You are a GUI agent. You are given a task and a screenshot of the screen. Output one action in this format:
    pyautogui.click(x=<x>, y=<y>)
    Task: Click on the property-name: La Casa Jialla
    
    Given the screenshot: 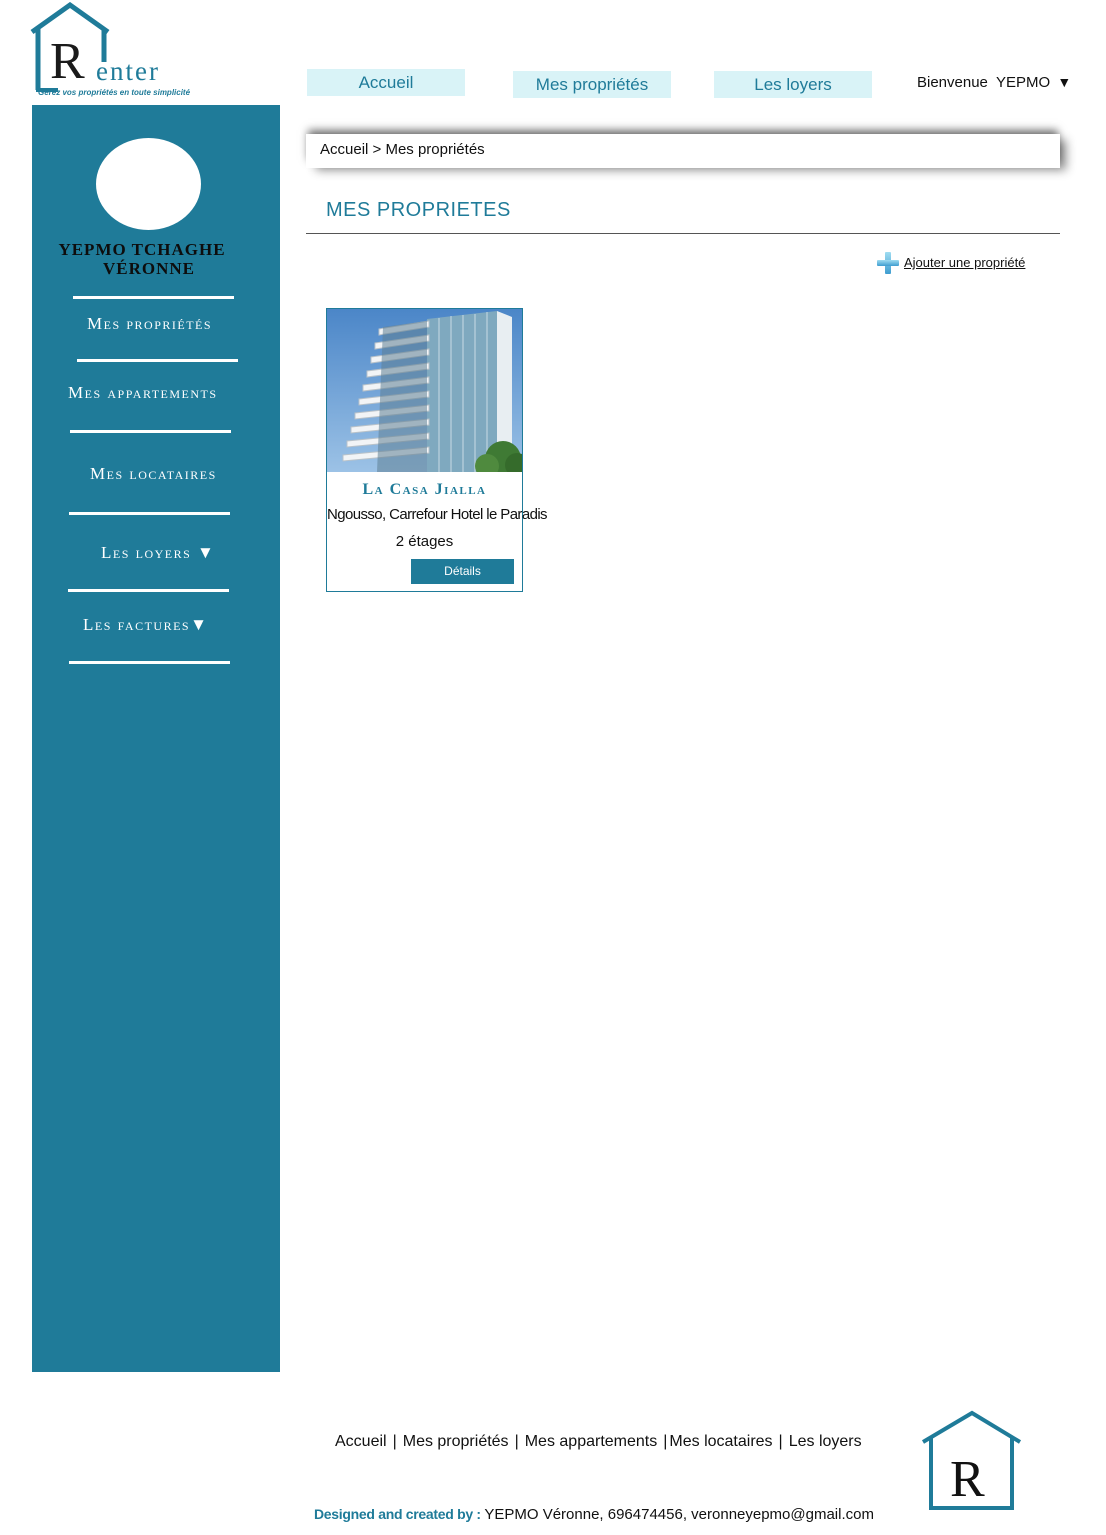 What is the action you would take?
    pyautogui.click(x=424, y=489)
    